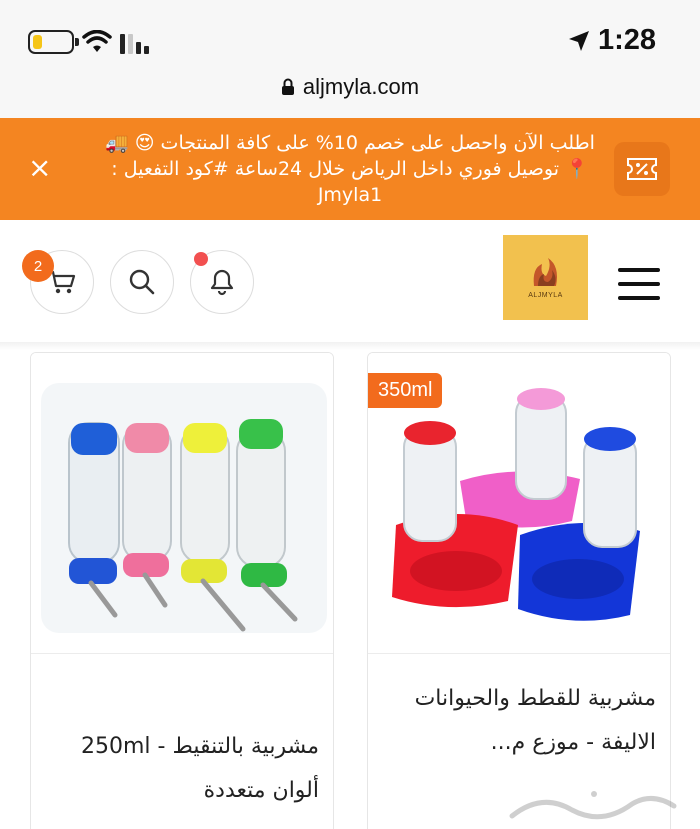  I want to click on header-shadow, so click(350, 346).